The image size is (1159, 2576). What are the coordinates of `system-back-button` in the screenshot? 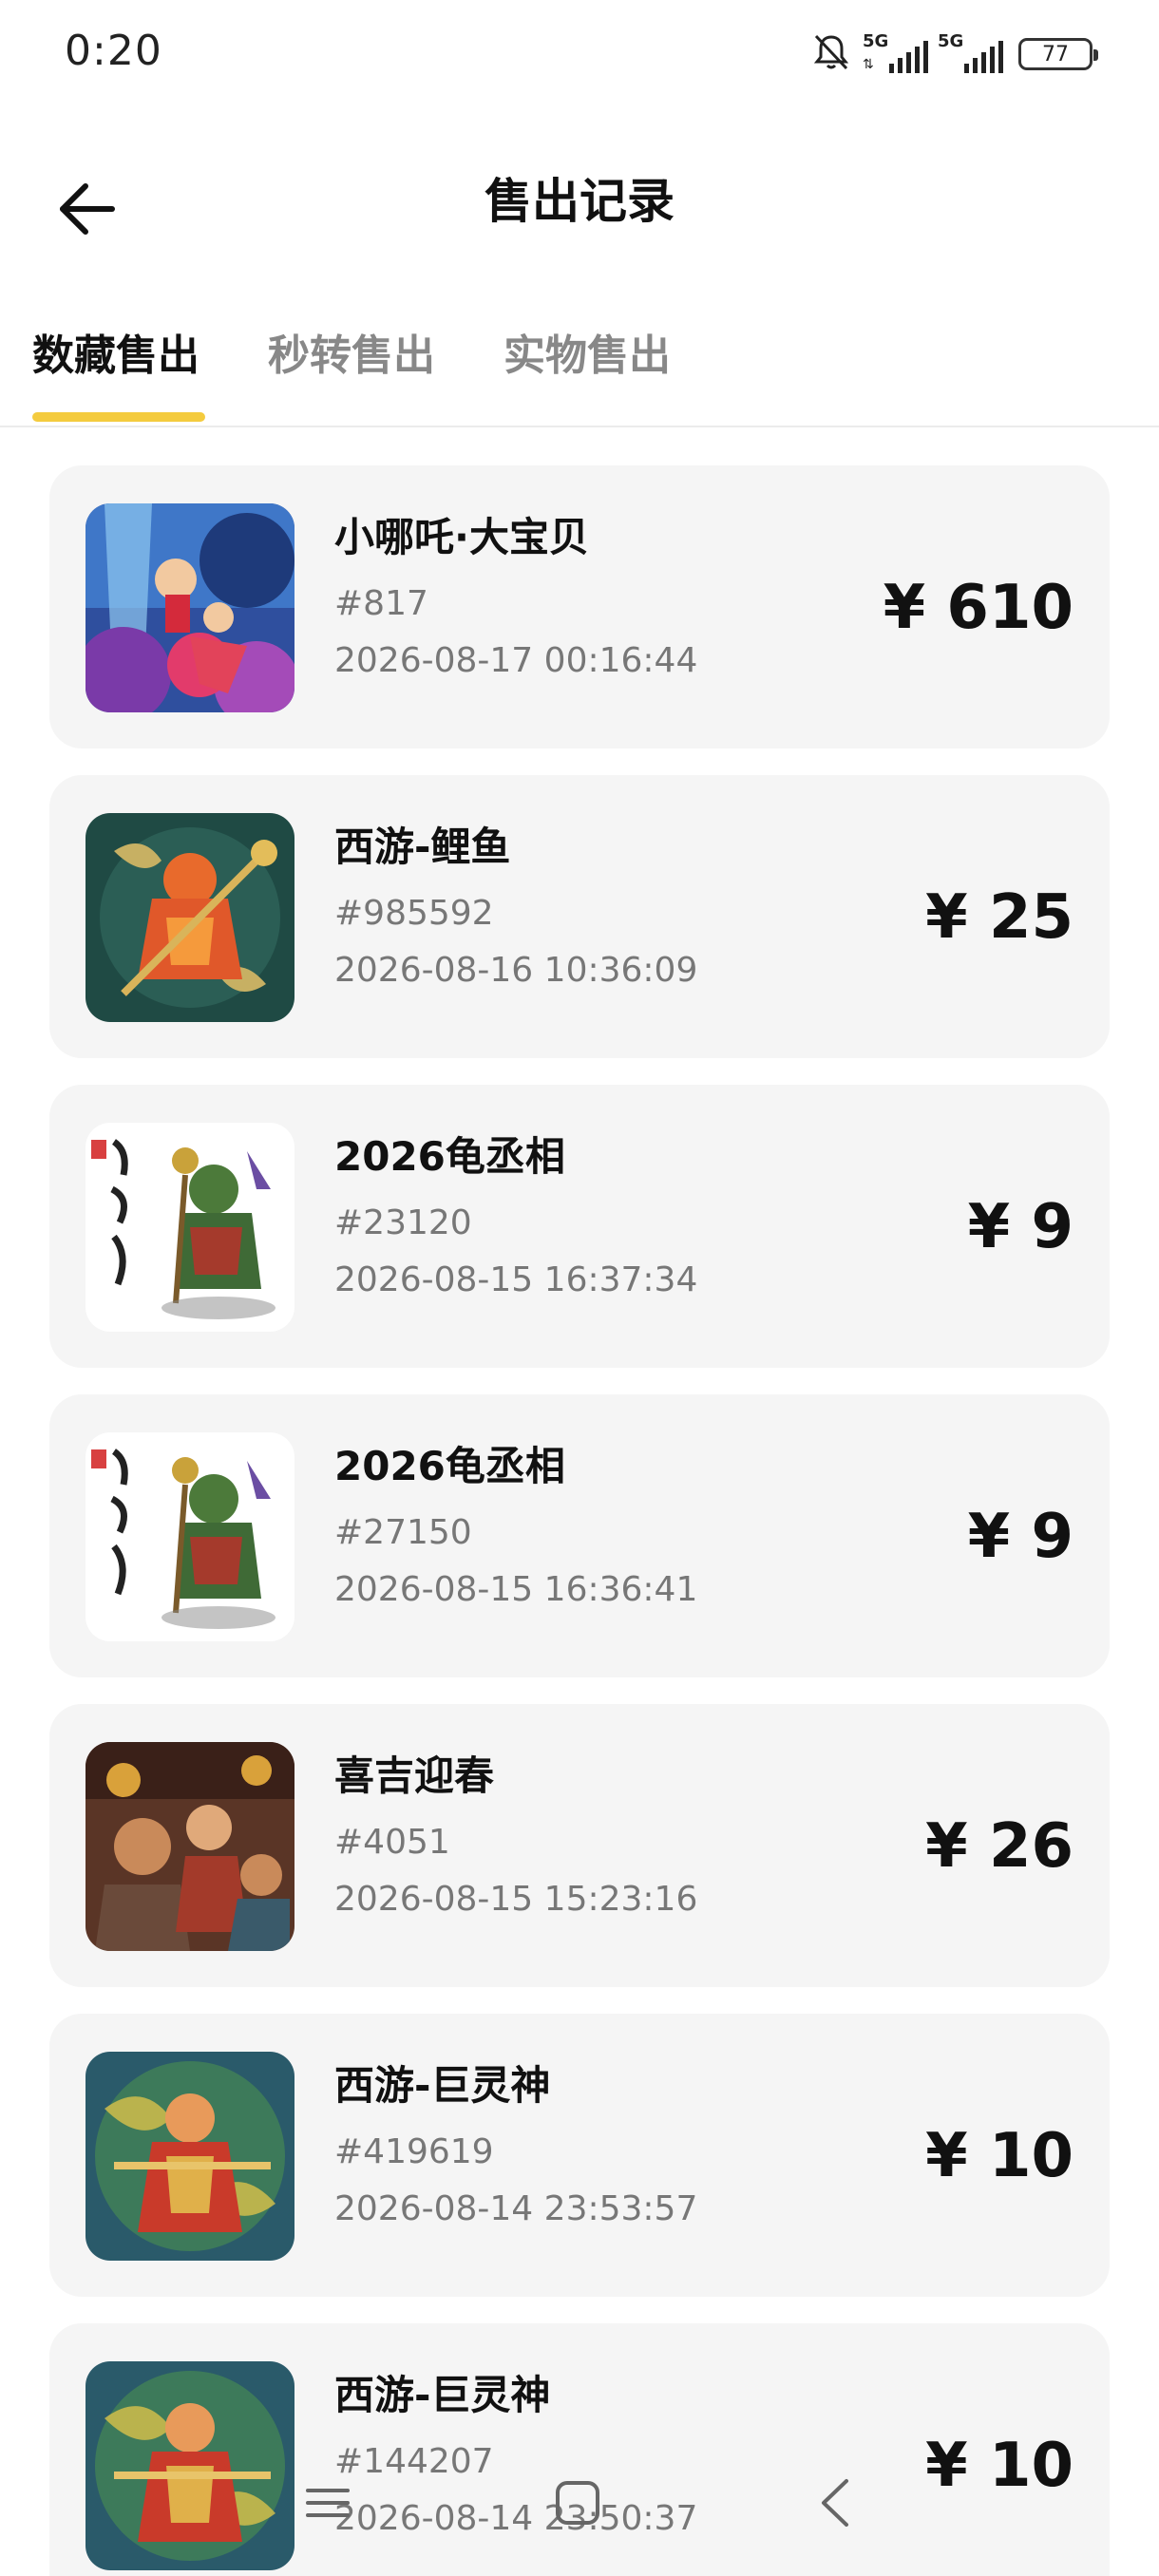 It's located at (836, 2503).